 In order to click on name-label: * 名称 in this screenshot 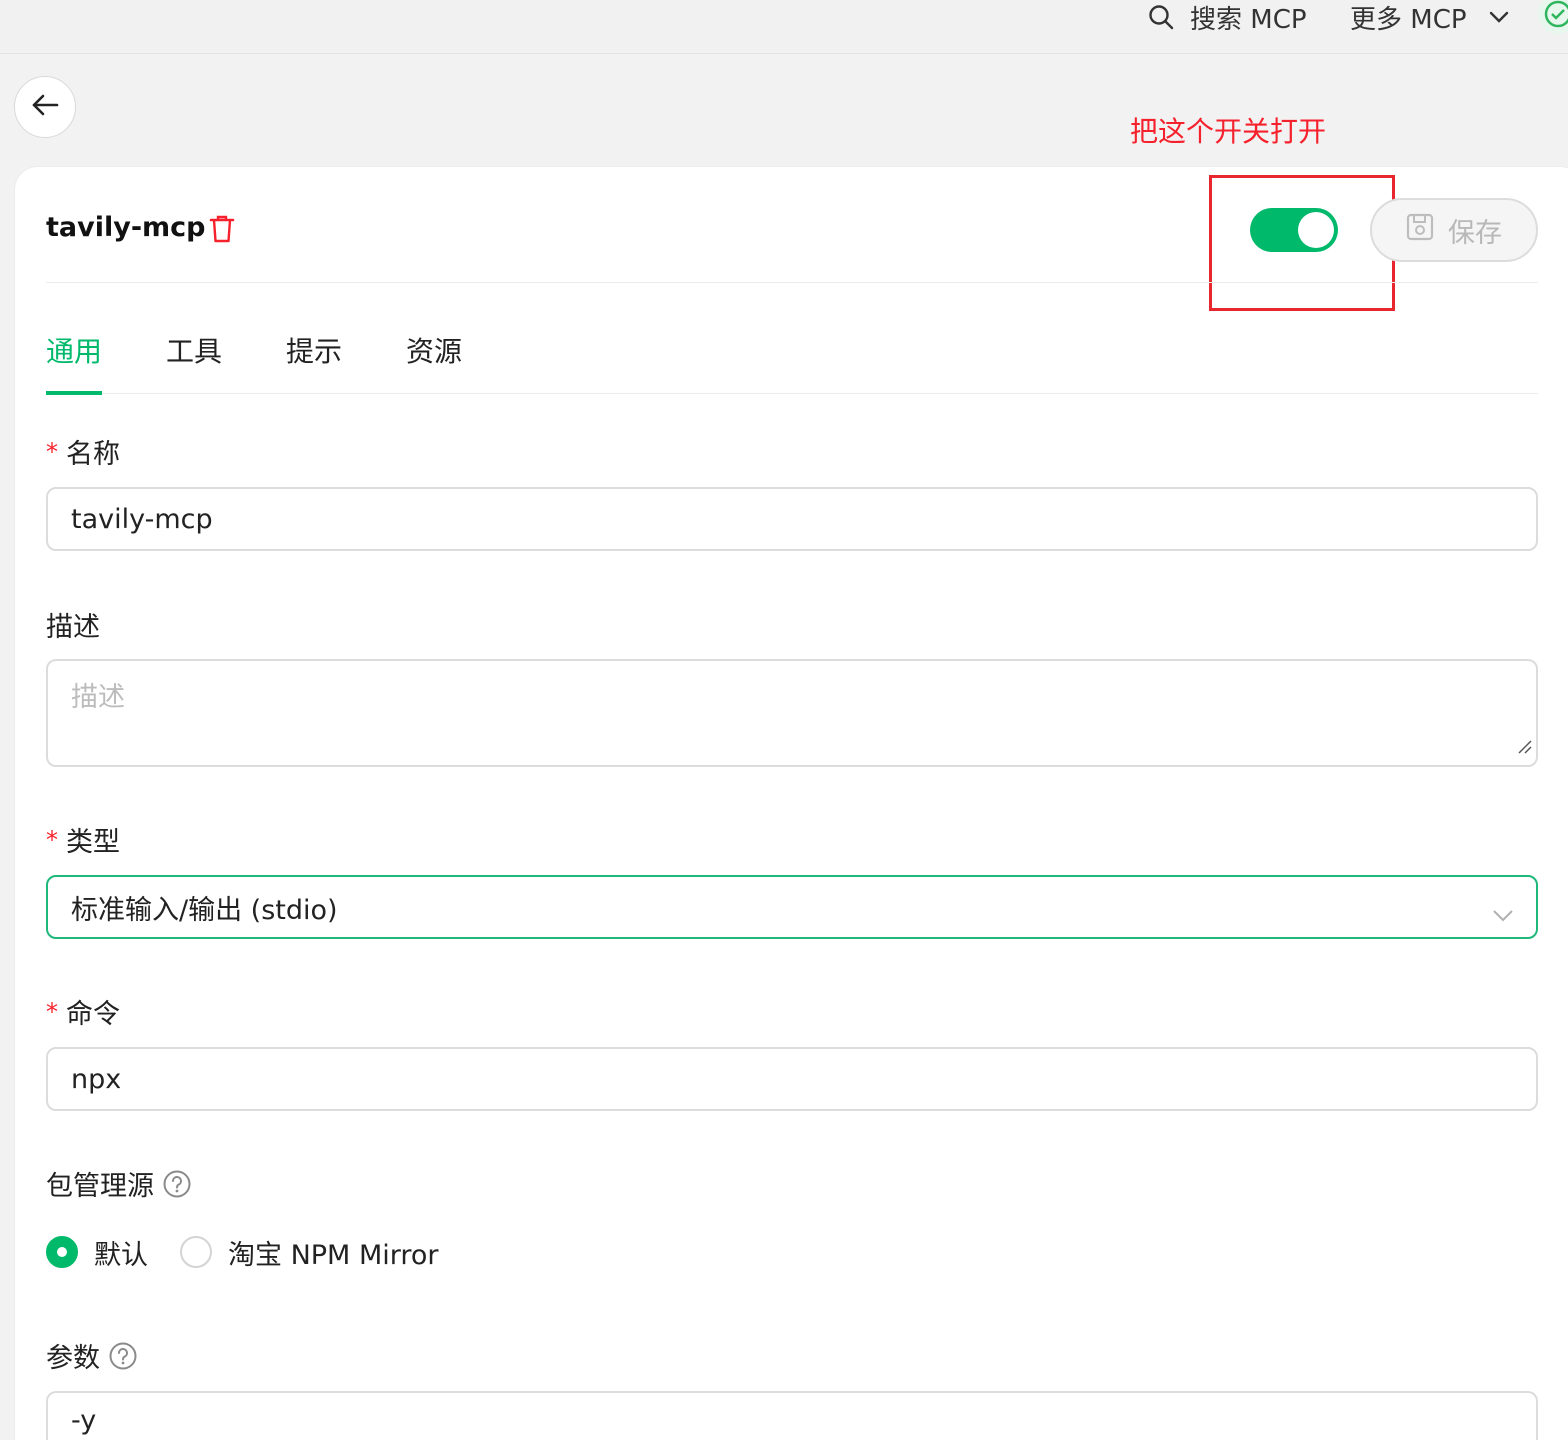, I will do `click(83, 451)`.